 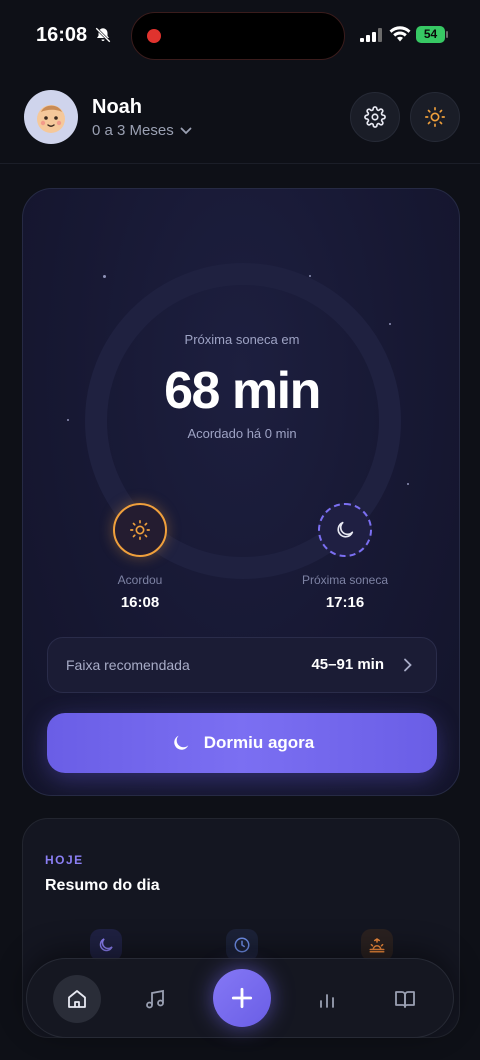 I want to click on stats-icon, so click(x=327, y=1001).